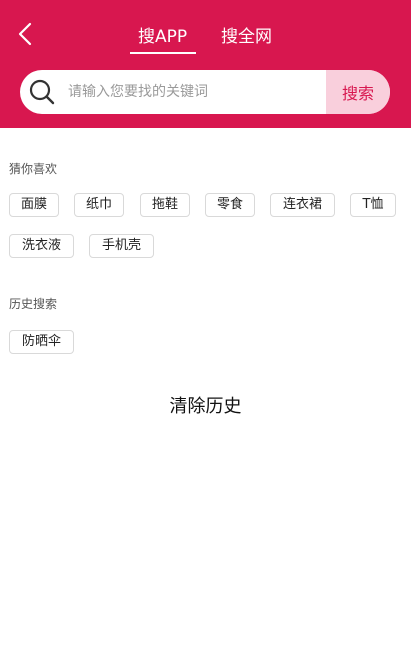 The image size is (411, 672). I want to click on history-section-title: 历史搜索, so click(33, 304).